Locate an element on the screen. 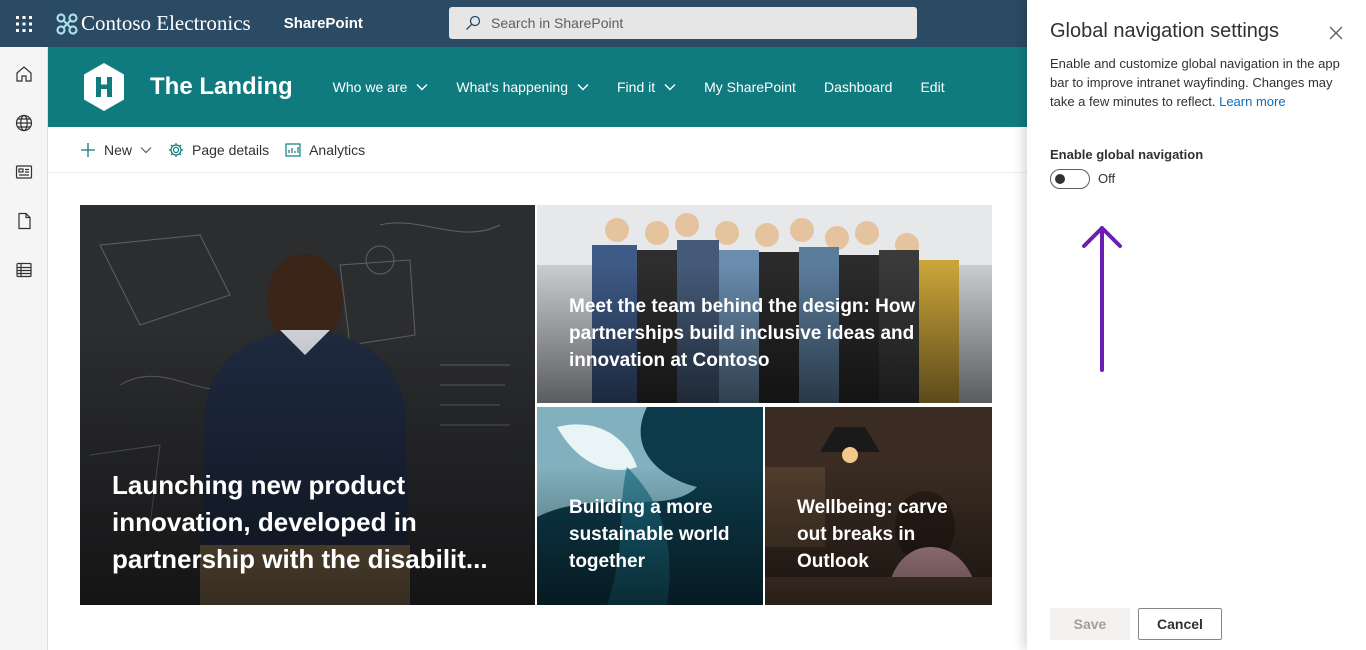 This screenshot has height=650, width=1366. hero-tile-wellbeing: Wellbeing: carve out breaks in Outlook is located at coordinates (878, 506).